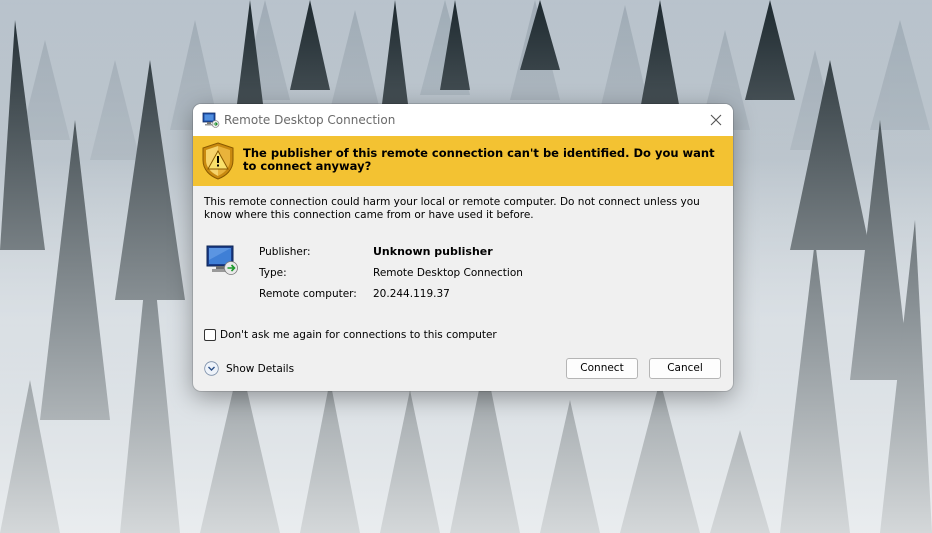  Describe the element at coordinates (310, 120) in the screenshot. I see `window-title: Remote Desktop Connection` at that location.